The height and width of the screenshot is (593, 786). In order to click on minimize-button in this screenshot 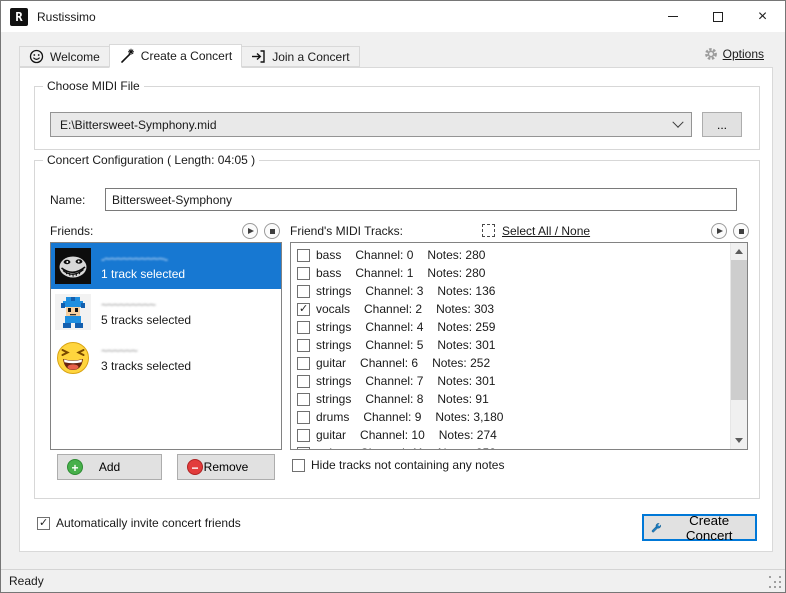, I will do `click(672, 16)`.